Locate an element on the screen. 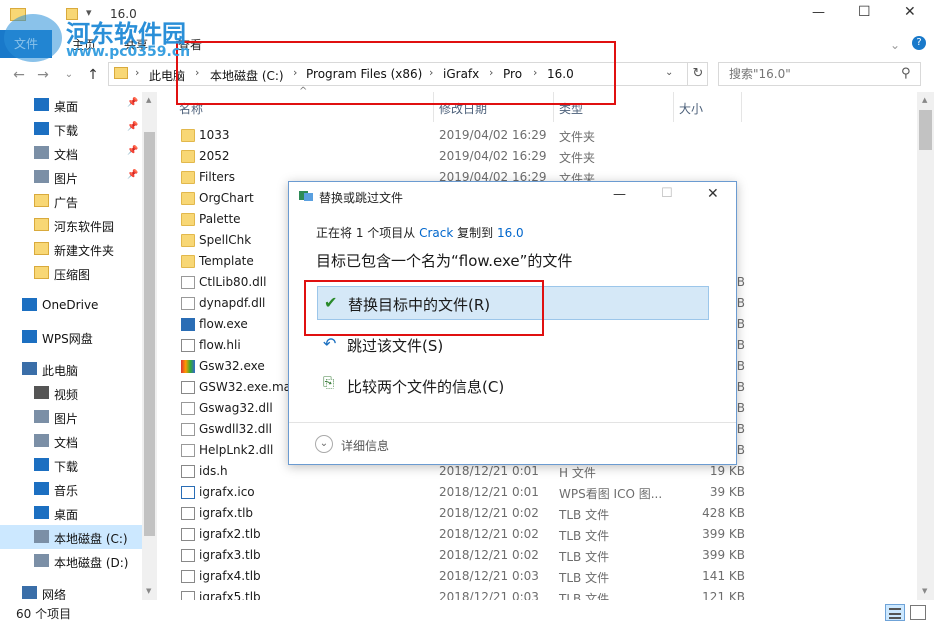  sidebar-item: WPS网盘 is located at coordinates (71, 337).